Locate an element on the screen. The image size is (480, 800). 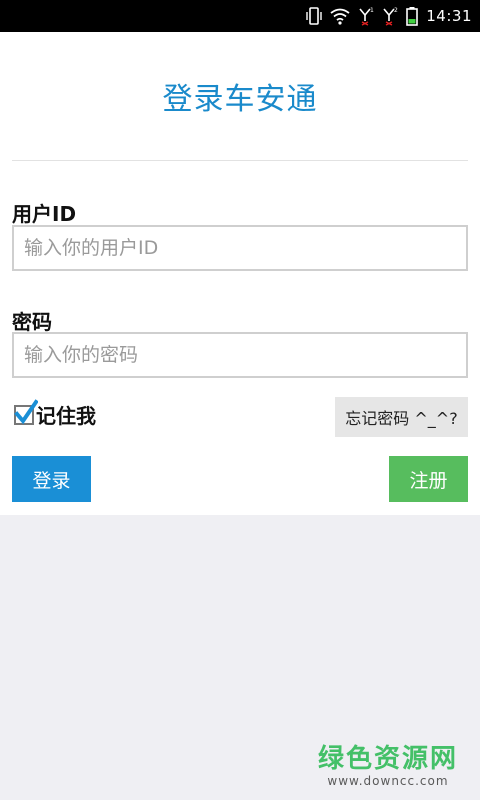
login-button: 登录 is located at coordinates (51, 479).